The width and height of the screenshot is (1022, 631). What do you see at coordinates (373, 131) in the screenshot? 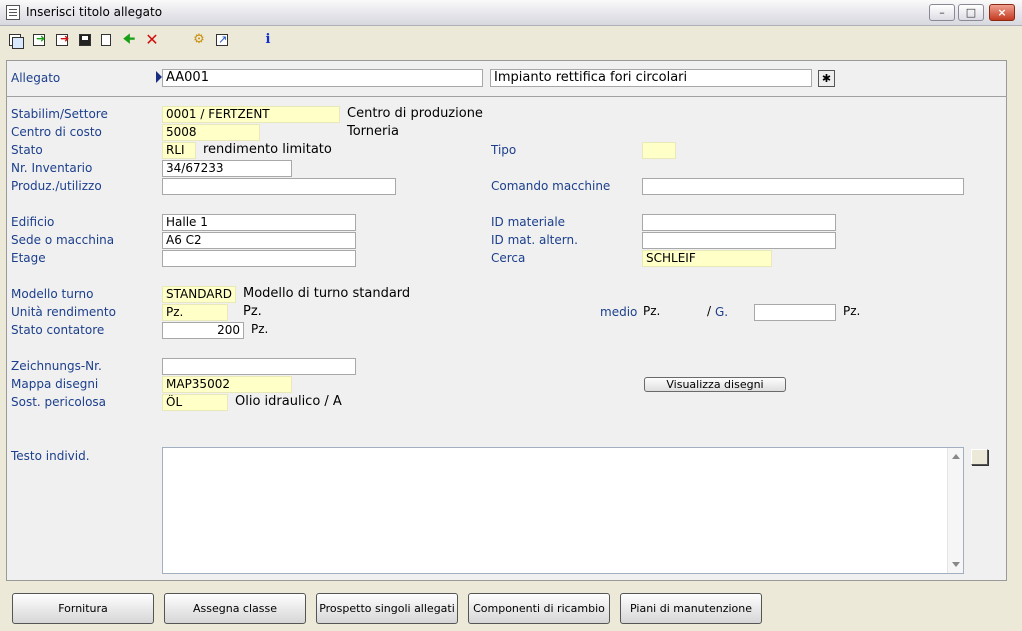
I see `centro-description: Torneria` at bounding box center [373, 131].